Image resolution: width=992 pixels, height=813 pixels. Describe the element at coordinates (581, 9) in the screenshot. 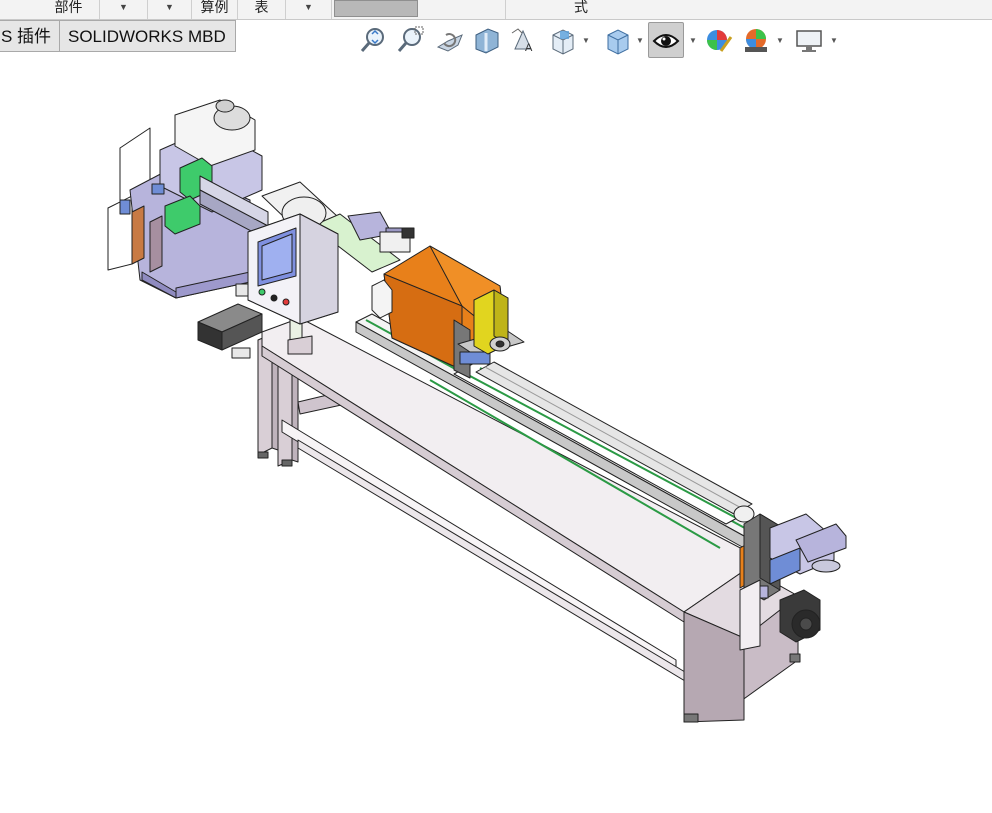

I see `ribbon-item-formula: 式` at that location.